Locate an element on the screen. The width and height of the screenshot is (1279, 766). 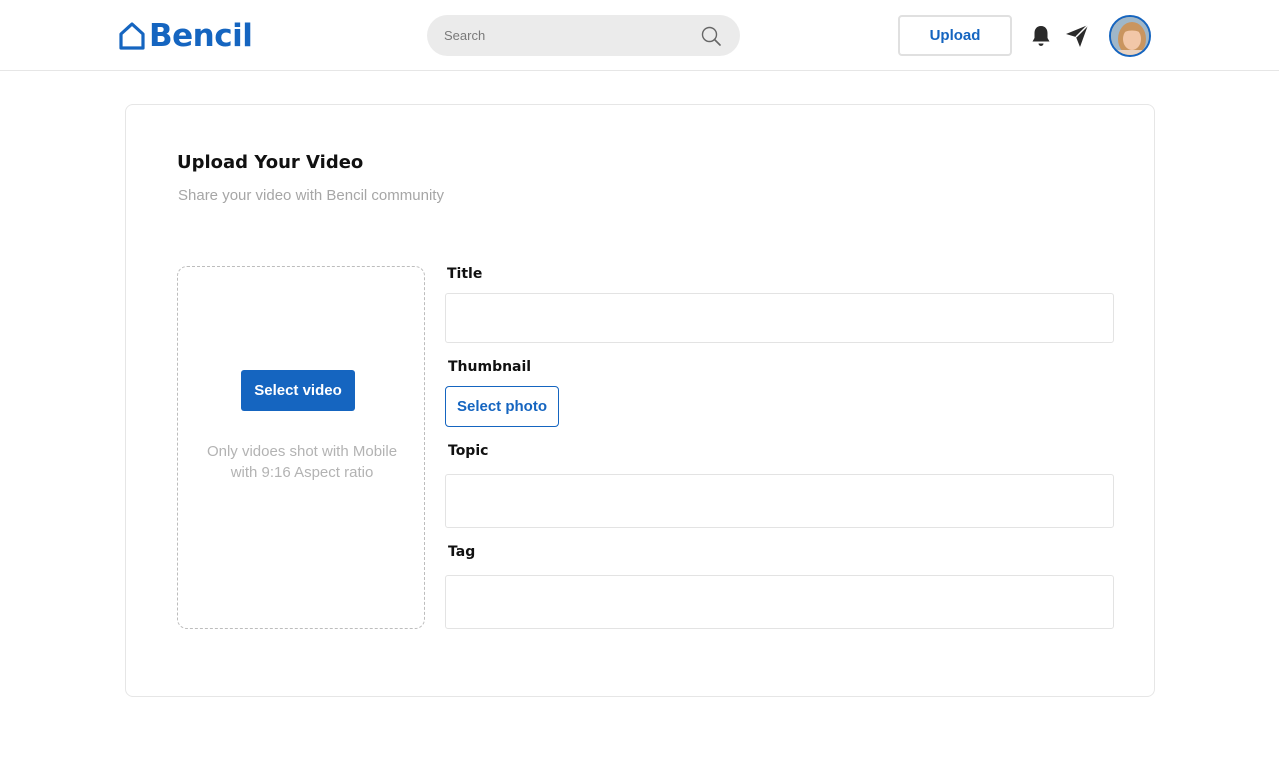
dropzone-note-line-2: with 9:16 Aspect ratio is located at coordinates (302, 472).